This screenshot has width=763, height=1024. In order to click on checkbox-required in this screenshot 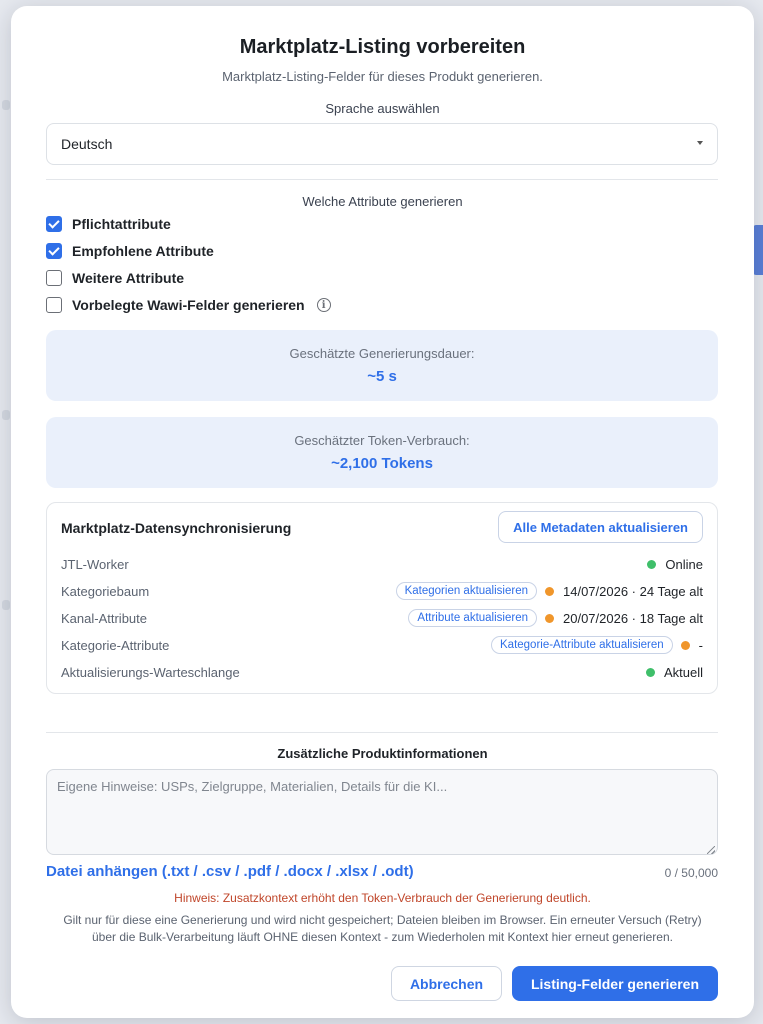, I will do `click(54, 224)`.